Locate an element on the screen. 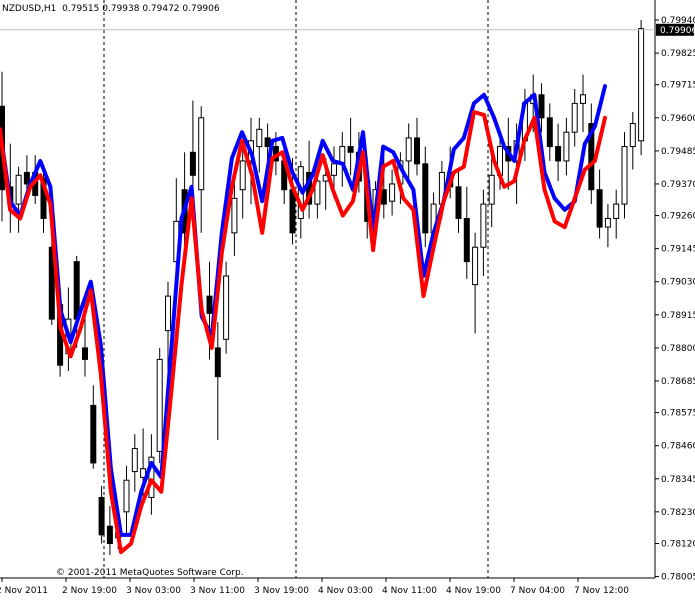  x-tick-label: 4 Nov 11:00 is located at coordinates (409, 591).